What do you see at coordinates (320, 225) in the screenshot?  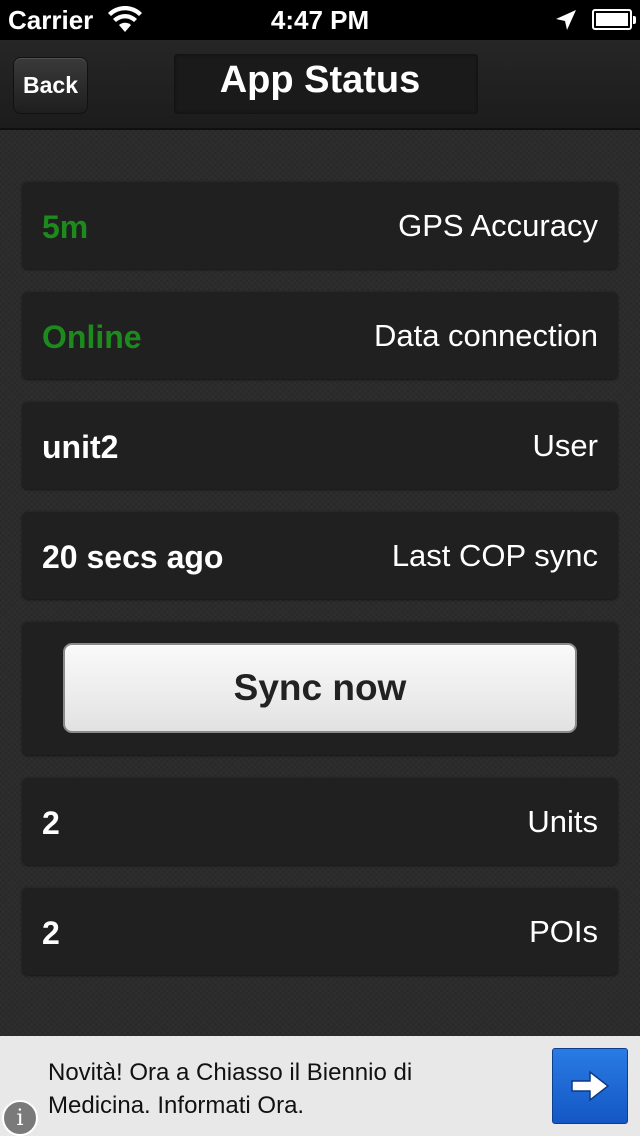 I see `gps-accuracy-row: 5m GPS Accuracy` at bounding box center [320, 225].